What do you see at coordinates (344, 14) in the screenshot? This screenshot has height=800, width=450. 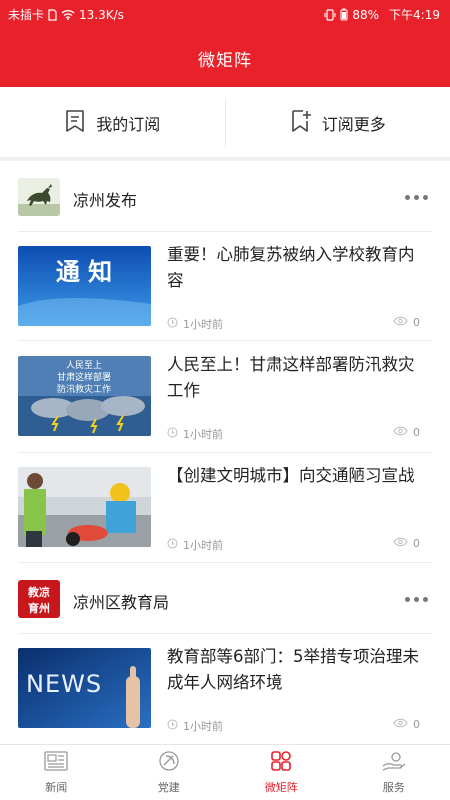 I see `battery-icon` at bounding box center [344, 14].